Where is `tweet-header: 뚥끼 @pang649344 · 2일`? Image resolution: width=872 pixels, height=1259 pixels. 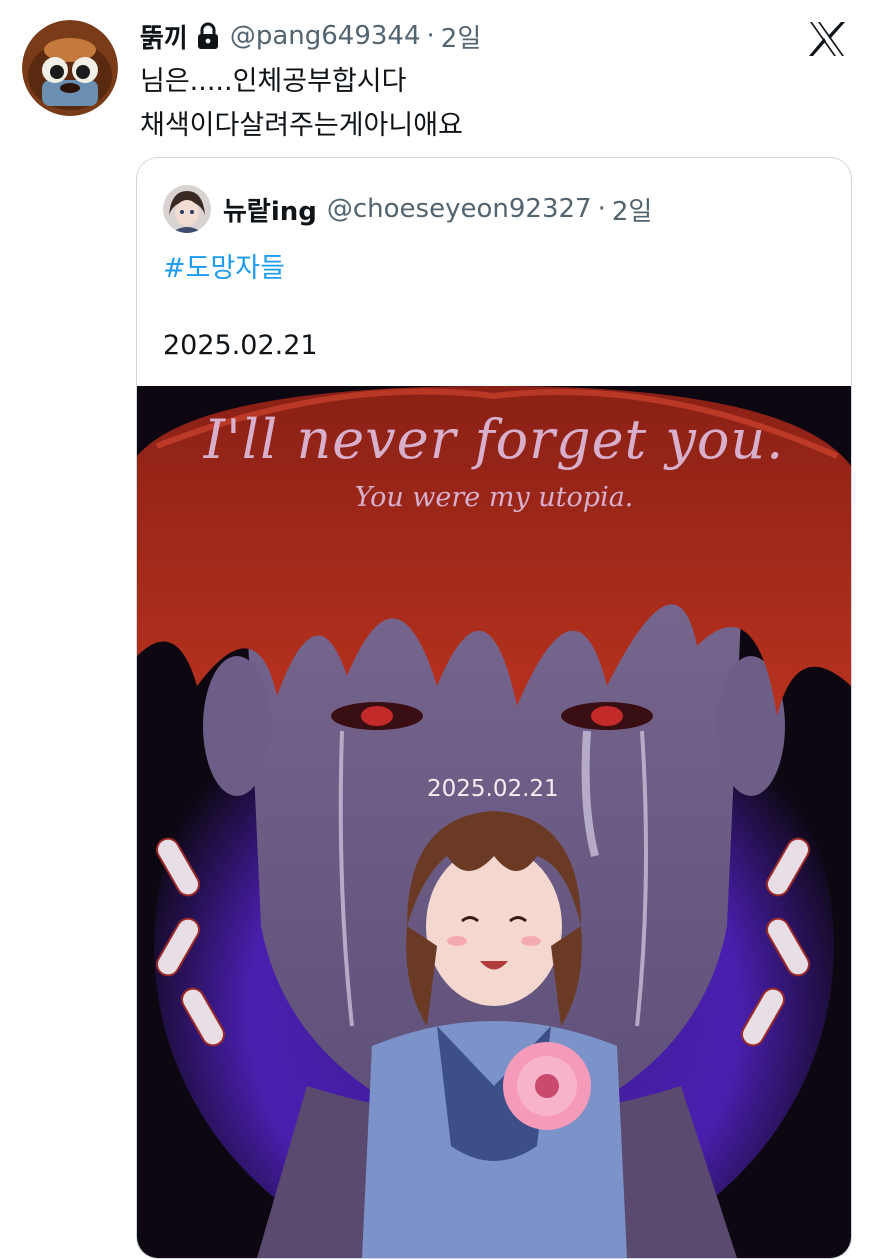
tweet-header: 뚥끼 @pang649344 · 2일 is located at coordinates (310, 36).